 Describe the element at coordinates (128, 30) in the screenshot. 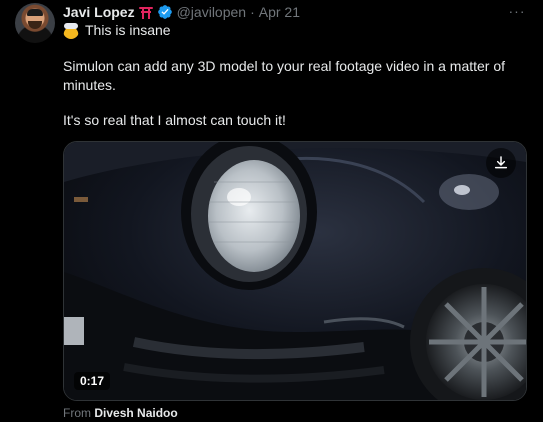

I see `post-line1-text: This is insane` at that location.